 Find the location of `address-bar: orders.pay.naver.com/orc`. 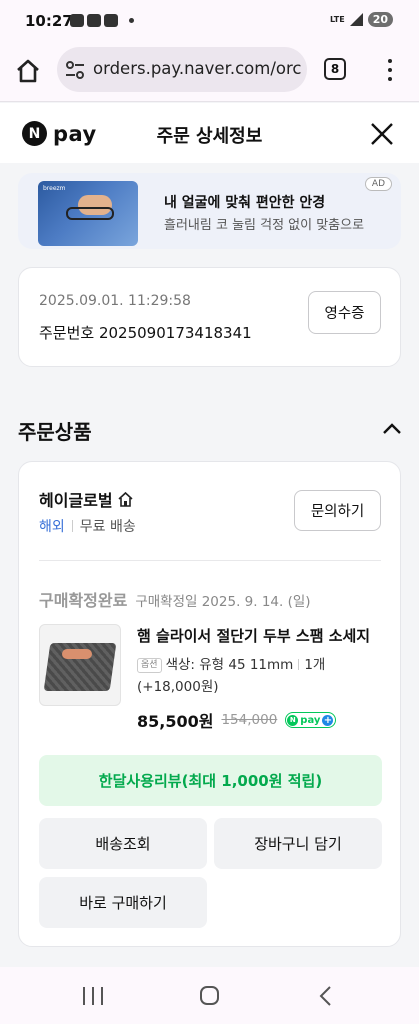

address-bar: orders.pay.naver.com/orc is located at coordinates (182, 69).